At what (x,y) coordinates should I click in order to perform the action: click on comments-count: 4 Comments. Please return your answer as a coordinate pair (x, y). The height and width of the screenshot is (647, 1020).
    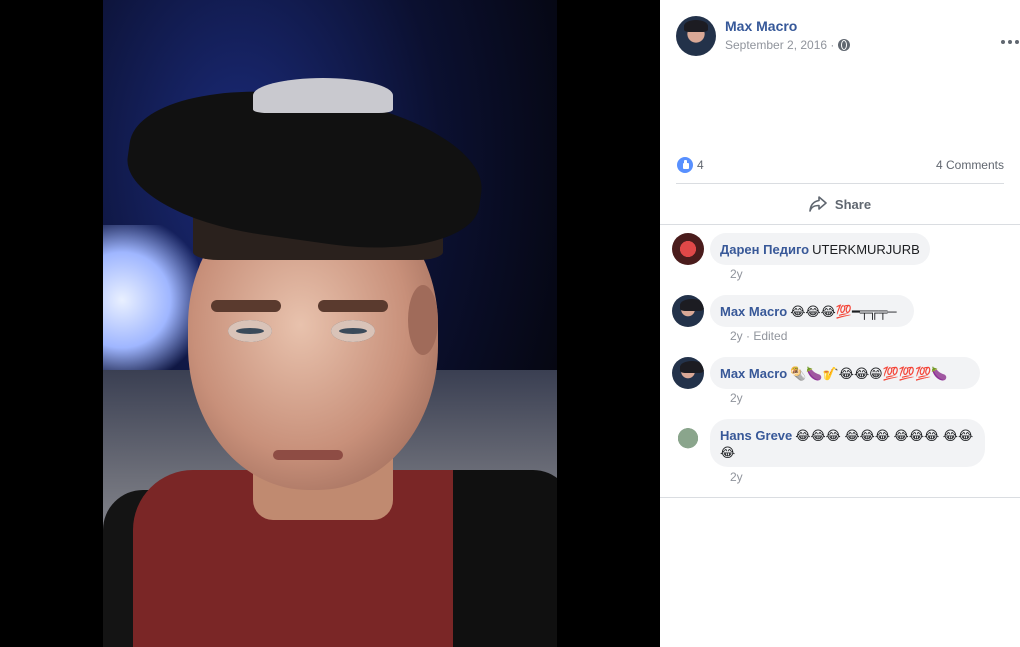
    Looking at the image, I should click on (970, 165).